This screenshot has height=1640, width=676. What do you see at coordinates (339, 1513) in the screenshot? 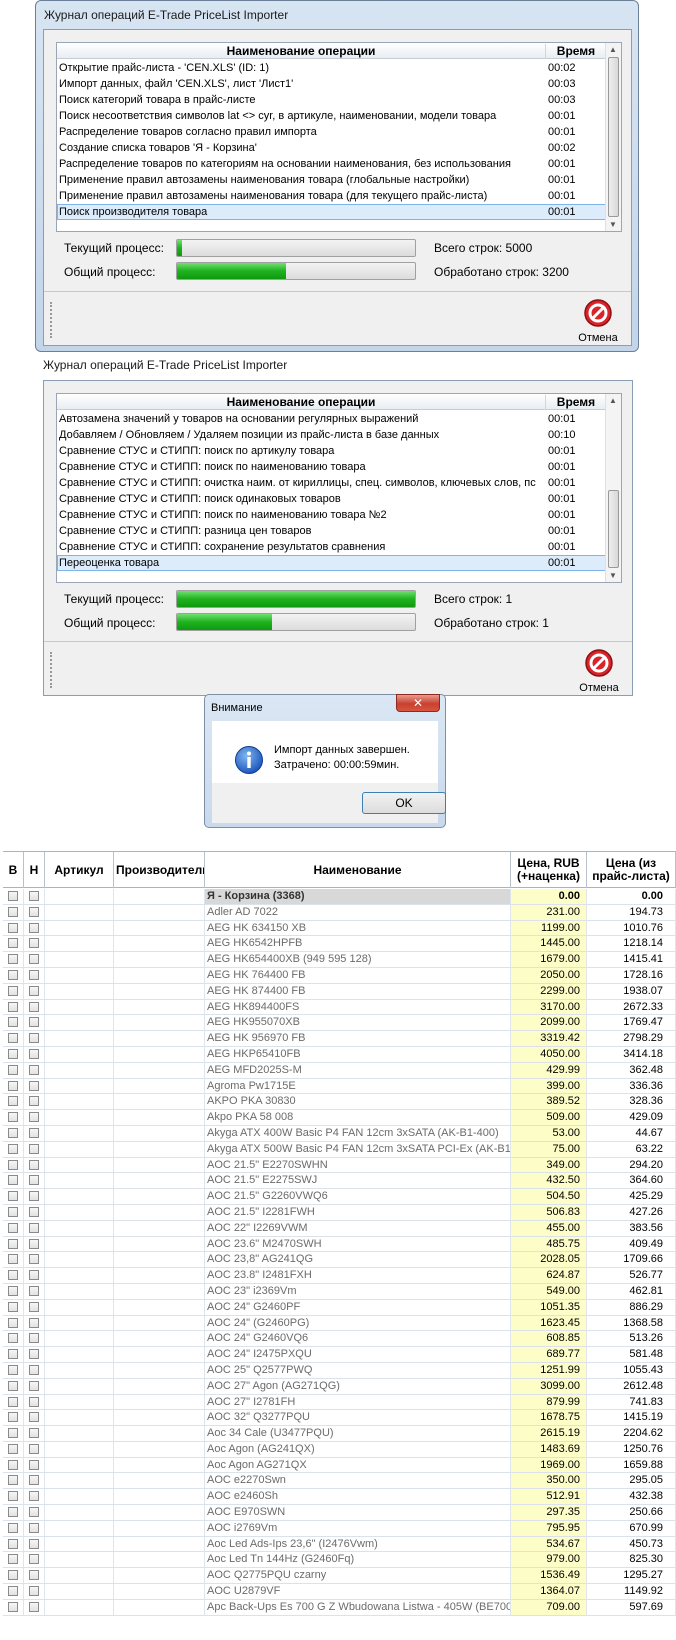
I see `table-row: AOC E970SWN 297.35 250.66` at bounding box center [339, 1513].